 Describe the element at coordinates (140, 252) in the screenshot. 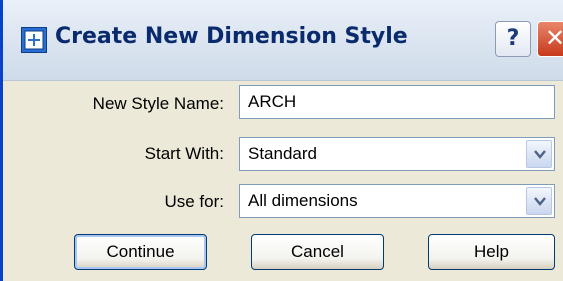

I see `continue-button: Continue` at that location.